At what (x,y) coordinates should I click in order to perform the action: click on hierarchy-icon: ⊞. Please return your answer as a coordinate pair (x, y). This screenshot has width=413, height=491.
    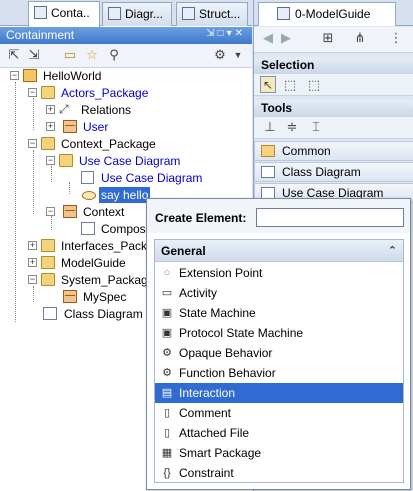
    Looking at the image, I should click on (328, 38).